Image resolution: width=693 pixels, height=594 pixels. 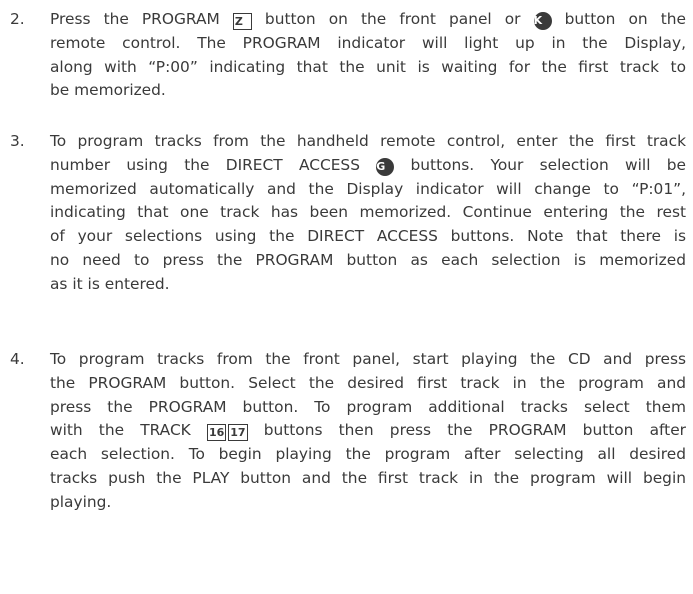 I want to click on text-run: button on the, so click(x=618, y=19).